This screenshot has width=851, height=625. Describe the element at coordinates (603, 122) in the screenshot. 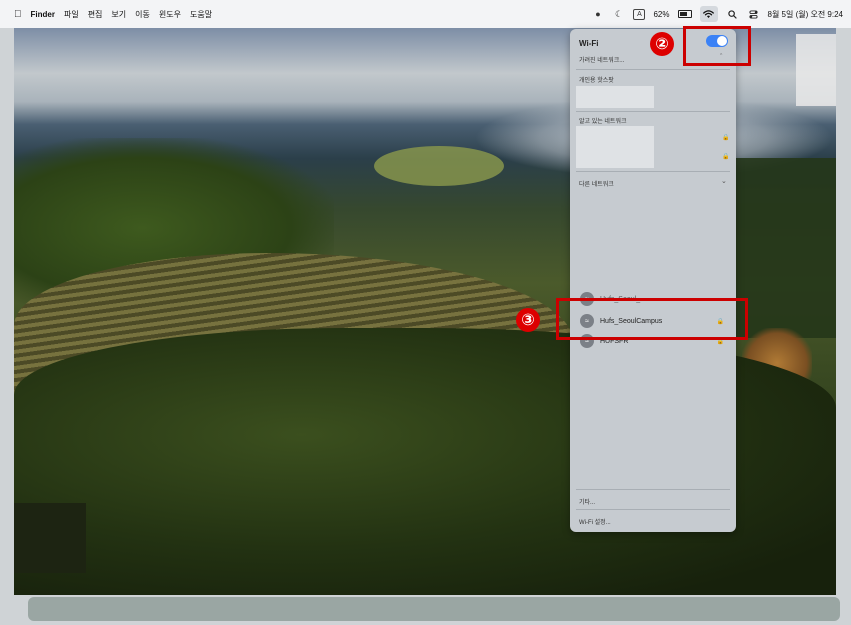

I see `known-networks-heading: 알고 있는 네트워크` at that location.